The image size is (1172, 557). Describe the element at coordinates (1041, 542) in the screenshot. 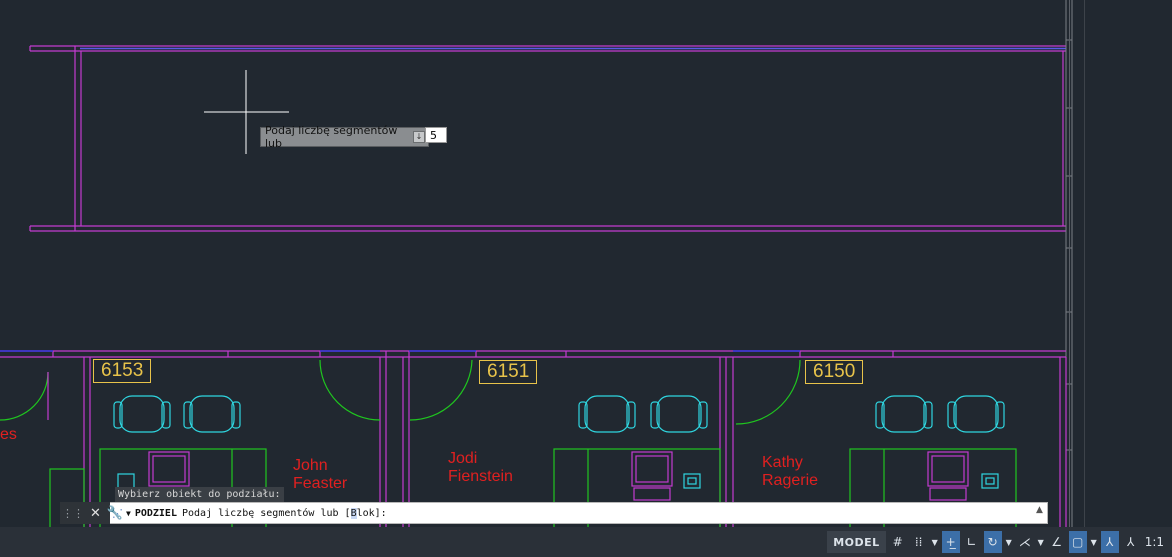

I see `isometric-dropdown-icon: ▼` at that location.